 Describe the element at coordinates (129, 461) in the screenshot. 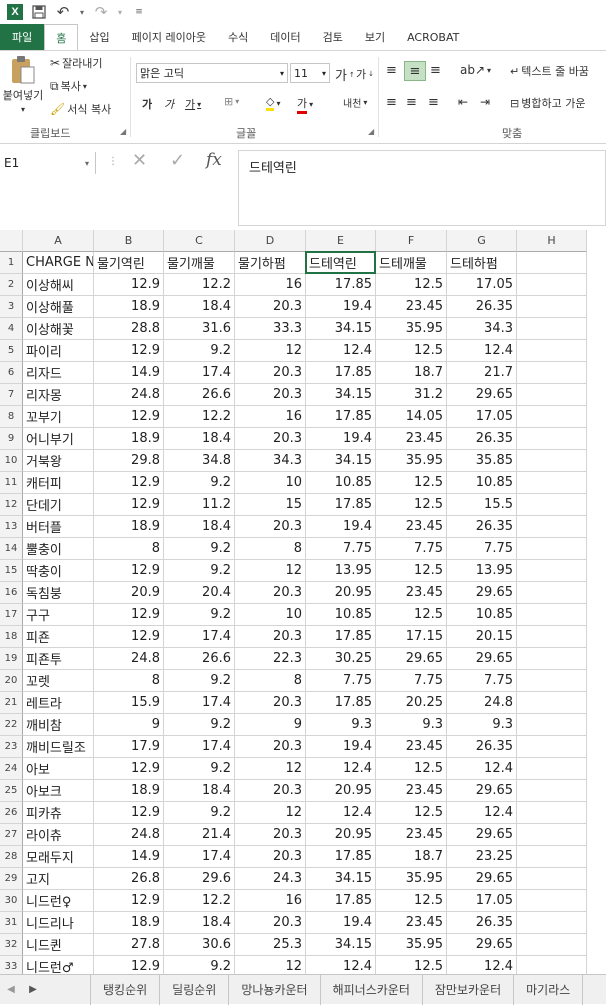

I see `data-cell: 29.8` at that location.